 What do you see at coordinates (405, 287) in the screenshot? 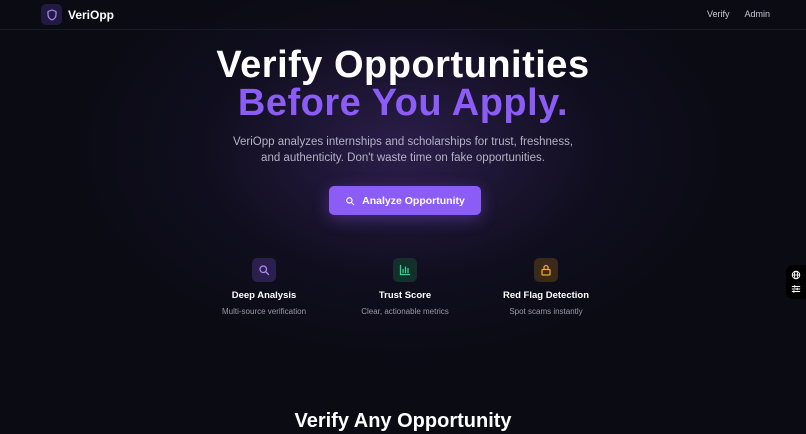
I see `feature-trust-score: Trust Score Clear, actionable metrics` at bounding box center [405, 287].